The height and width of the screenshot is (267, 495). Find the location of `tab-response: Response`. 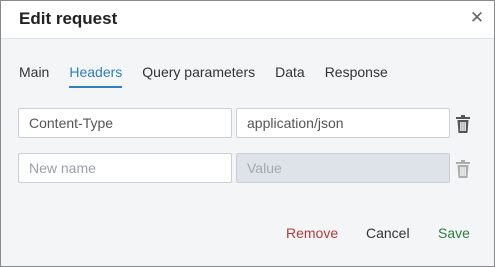

tab-response: Response is located at coordinates (356, 76).